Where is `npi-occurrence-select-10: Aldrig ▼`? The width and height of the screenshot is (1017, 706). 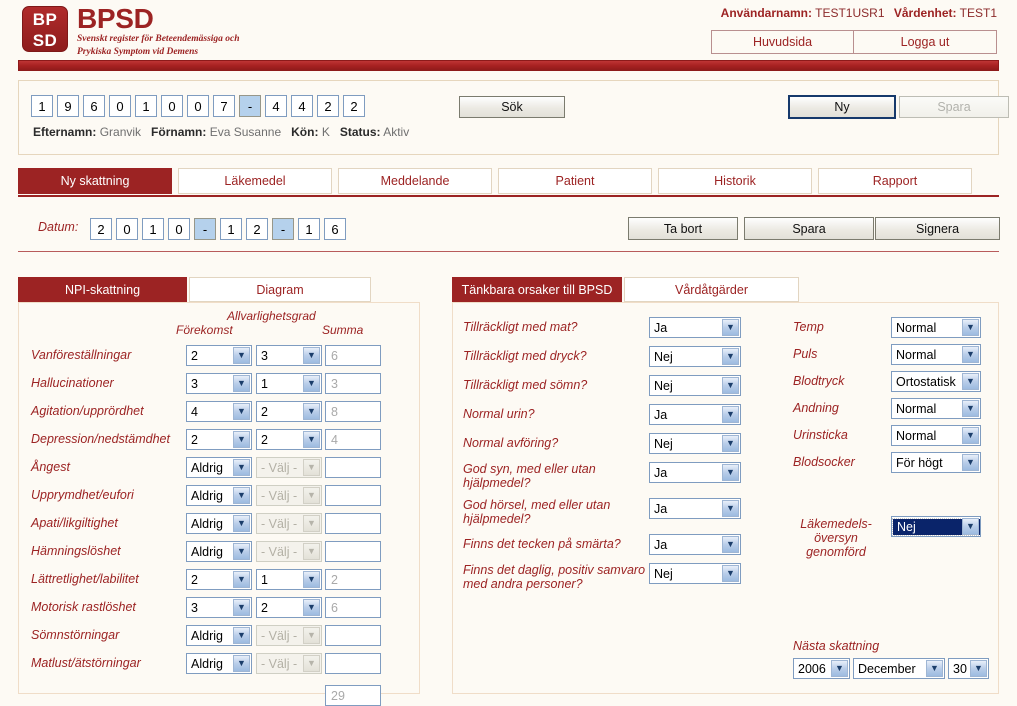
npi-occurrence-select-10: Aldrig ▼ is located at coordinates (219, 635).